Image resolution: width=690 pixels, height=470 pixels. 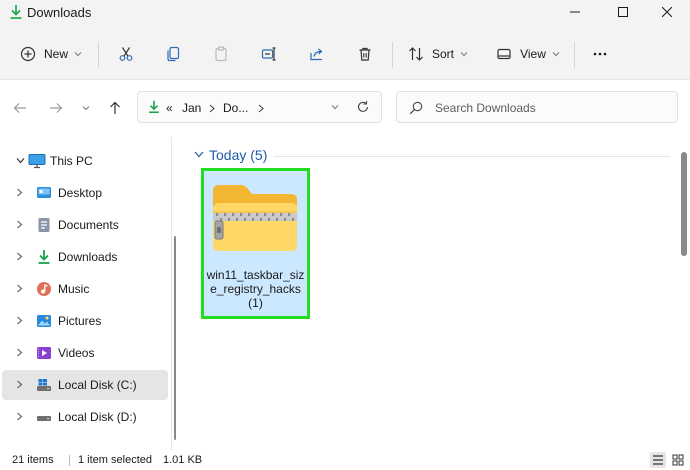 I want to click on arrow-right-icon, so click(x=56, y=108).